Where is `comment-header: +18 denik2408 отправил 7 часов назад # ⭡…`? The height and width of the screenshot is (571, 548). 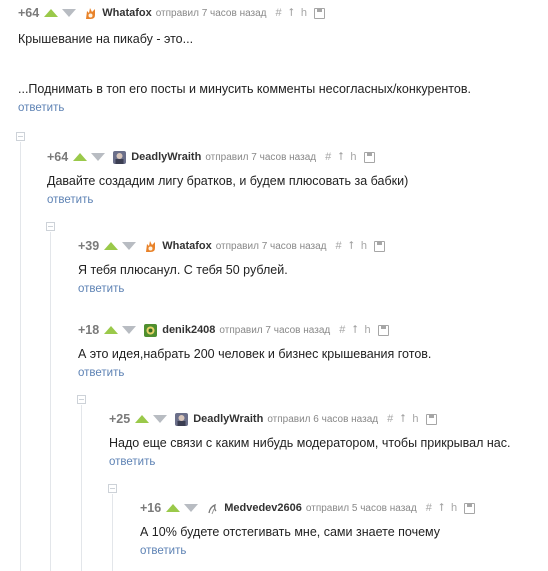
comment-header: +18 denik2408 отправил 7 часов назад # ⭡… is located at coordinates (254, 330).